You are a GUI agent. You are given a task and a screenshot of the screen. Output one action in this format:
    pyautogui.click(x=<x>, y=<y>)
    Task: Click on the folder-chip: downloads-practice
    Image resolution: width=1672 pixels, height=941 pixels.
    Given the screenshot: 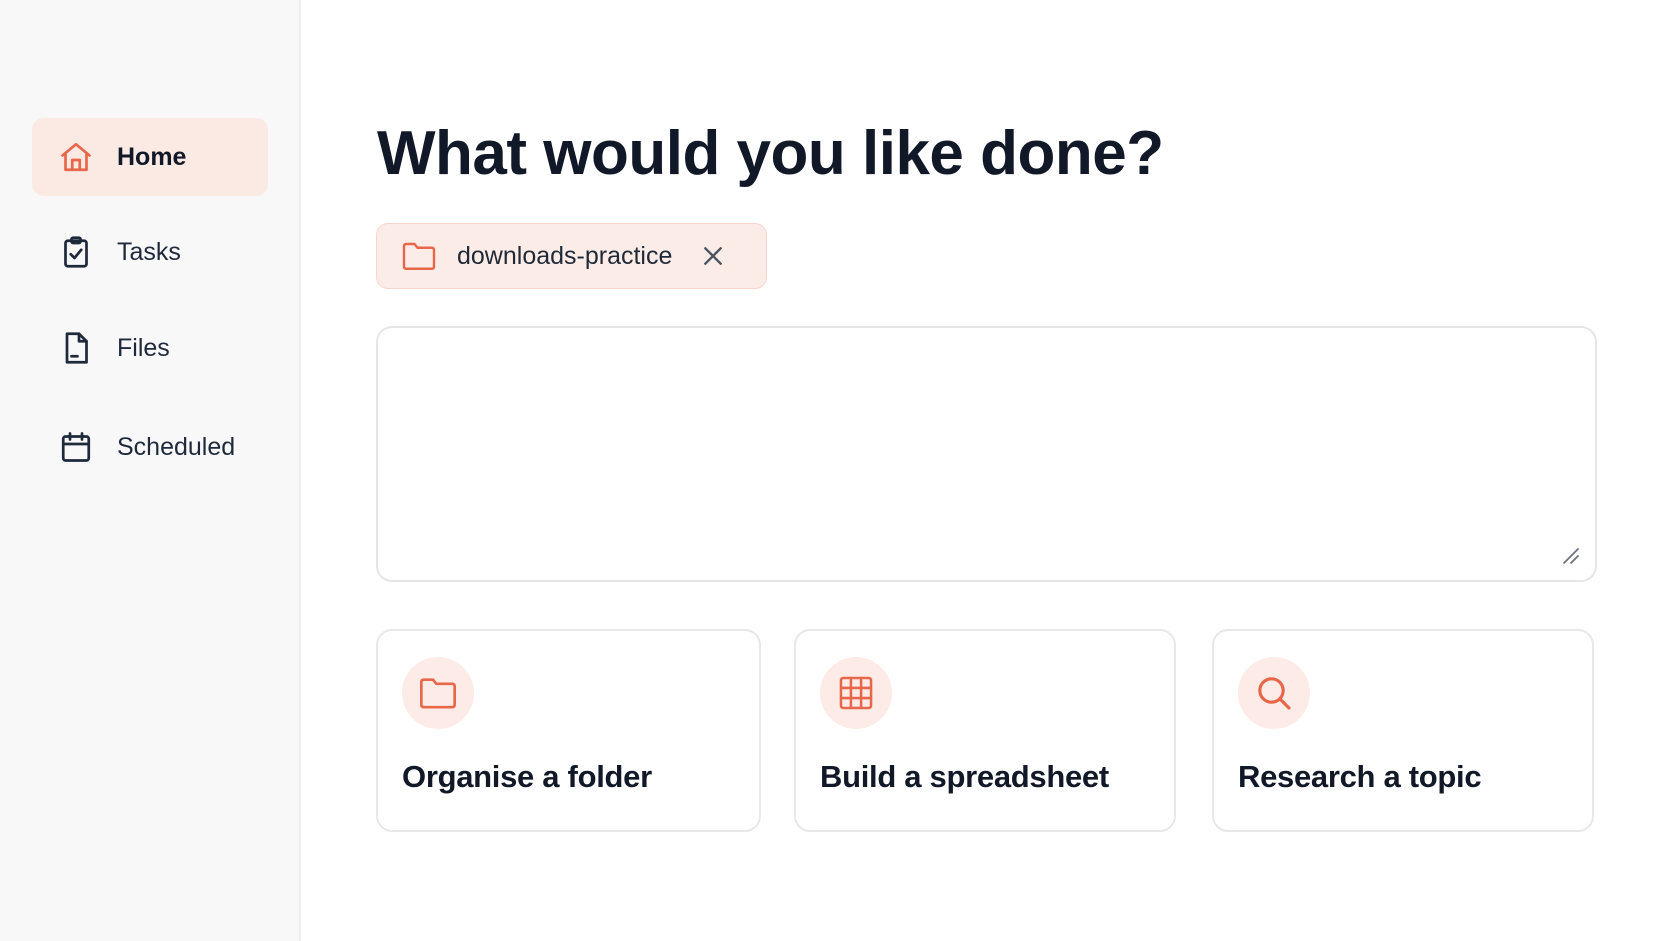 What is the action you would take?
    pyautogui.click(x=571, y=256)
    